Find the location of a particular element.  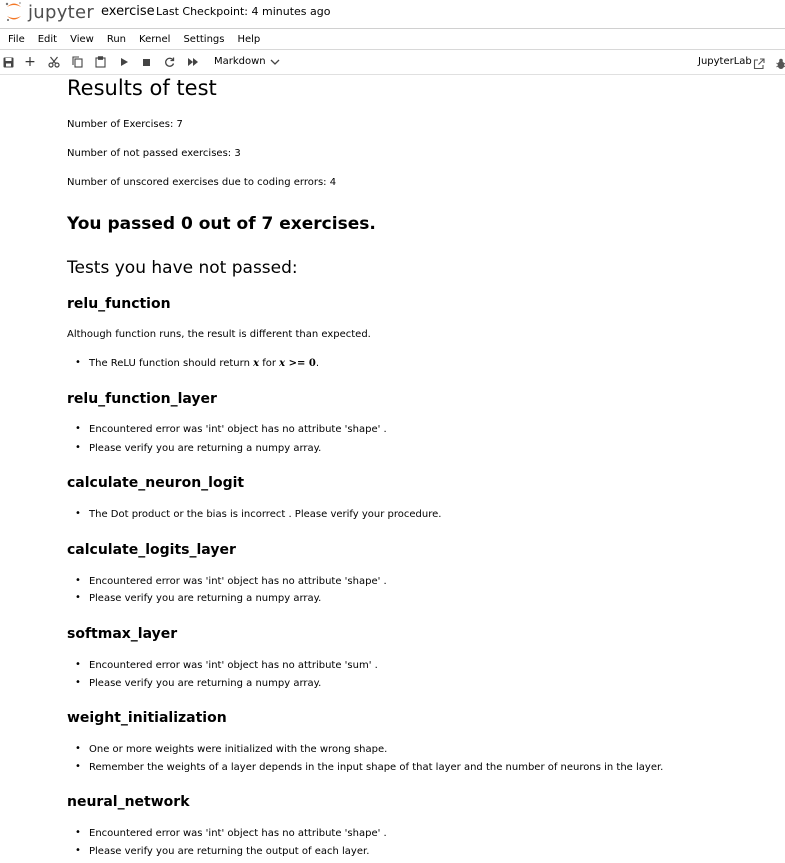

fast-forward-icon is located at coordinates (193, 62).